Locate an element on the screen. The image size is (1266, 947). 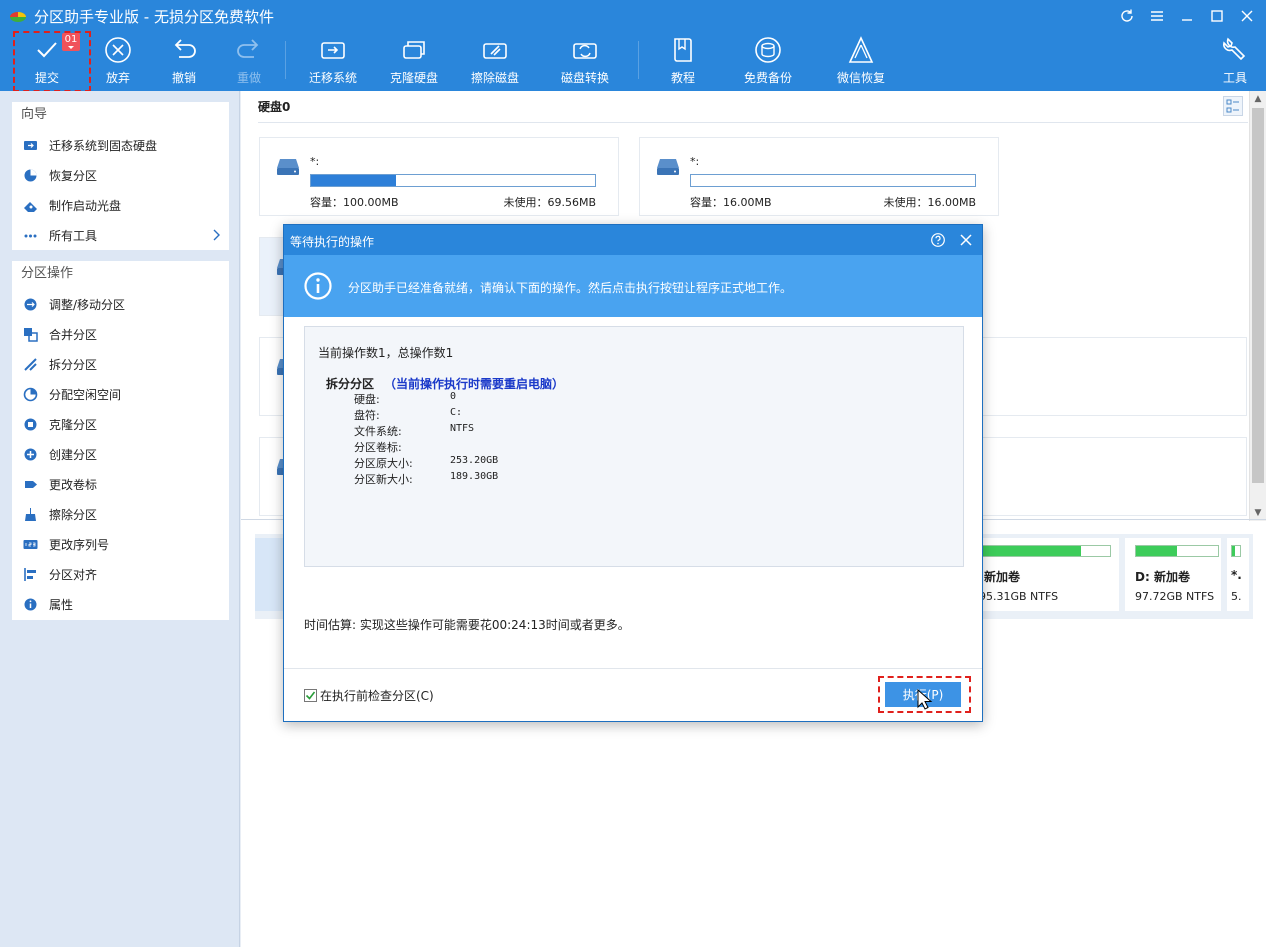
sidebar-item-merge: 合并分区 is located at coordinates (120, 334).